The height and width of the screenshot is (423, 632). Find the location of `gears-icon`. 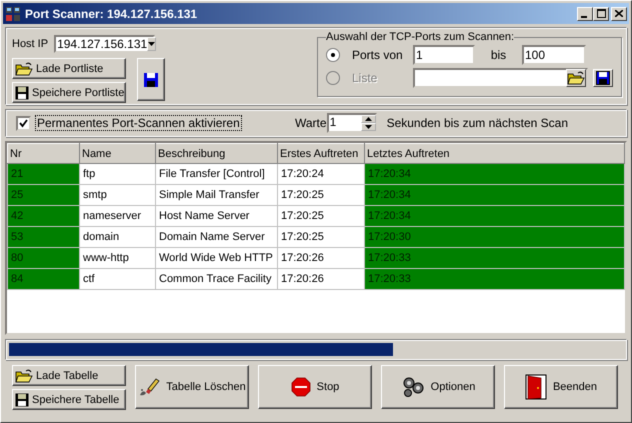

gears-icon is located at coordinates (412, 387).